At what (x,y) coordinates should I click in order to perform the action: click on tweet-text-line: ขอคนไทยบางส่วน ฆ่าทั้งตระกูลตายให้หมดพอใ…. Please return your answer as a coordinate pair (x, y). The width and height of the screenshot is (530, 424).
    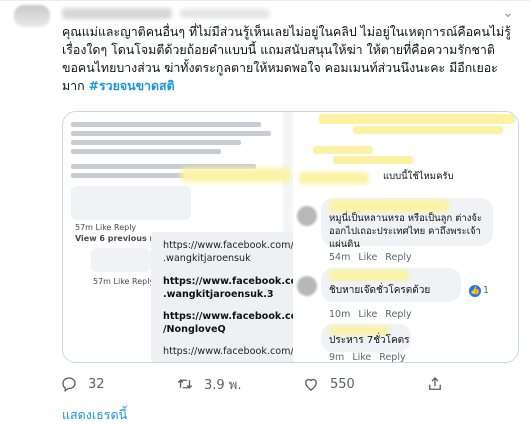
    Looking at the image, I should click on (280, 67).